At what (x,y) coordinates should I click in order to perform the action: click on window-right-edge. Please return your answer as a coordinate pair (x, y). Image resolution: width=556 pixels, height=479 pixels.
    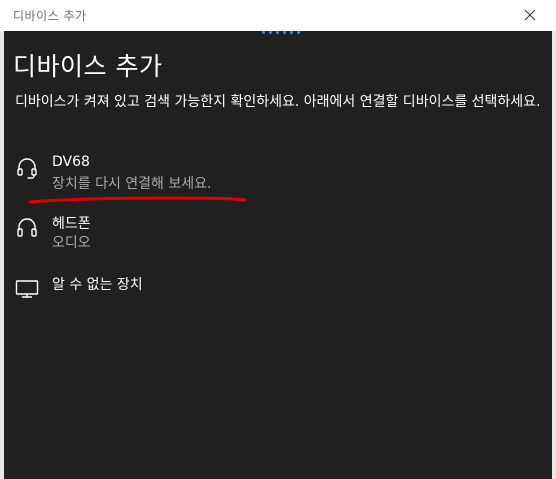
    Looking at the image, I should click on (554, 255).